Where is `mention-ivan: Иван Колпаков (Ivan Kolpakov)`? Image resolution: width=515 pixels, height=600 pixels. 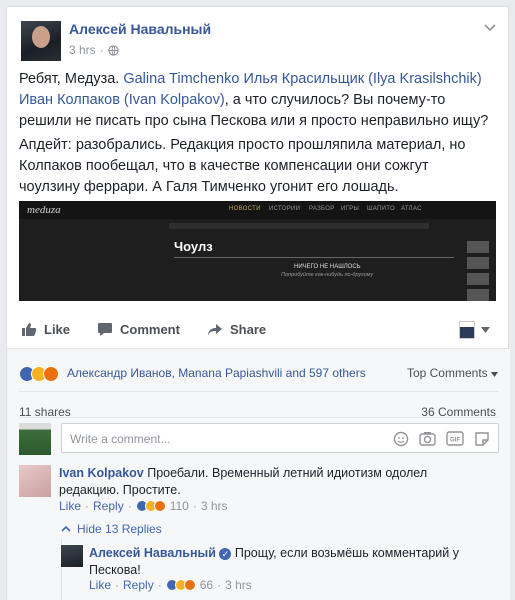 mention-ivan: Иван Колпаков (Ivan Kolpakov) is located at coordinates (122, 100).